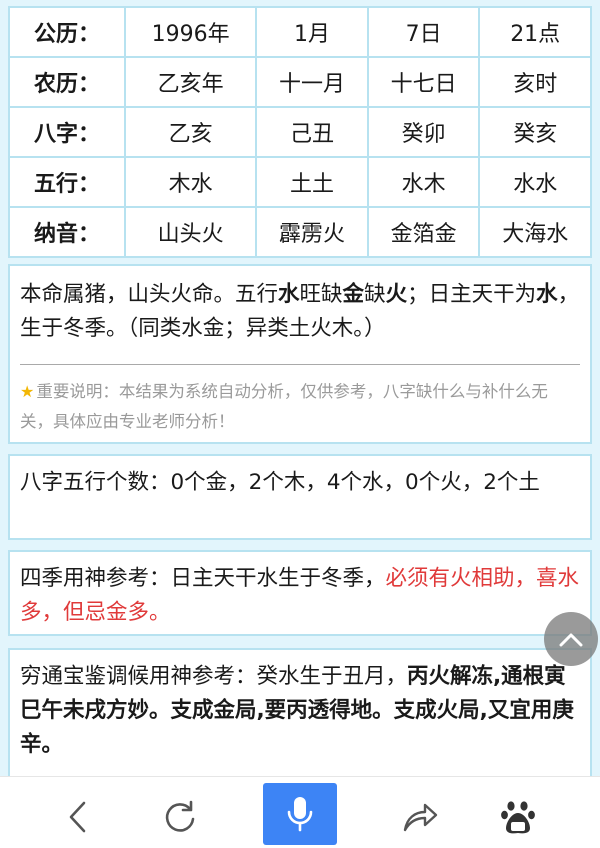 Image resolution: width=600 pixels, height=848 pixels. Describe the element at coordinates (535, 182) in the screenshot. I see `table-cell: 水水` at that location.